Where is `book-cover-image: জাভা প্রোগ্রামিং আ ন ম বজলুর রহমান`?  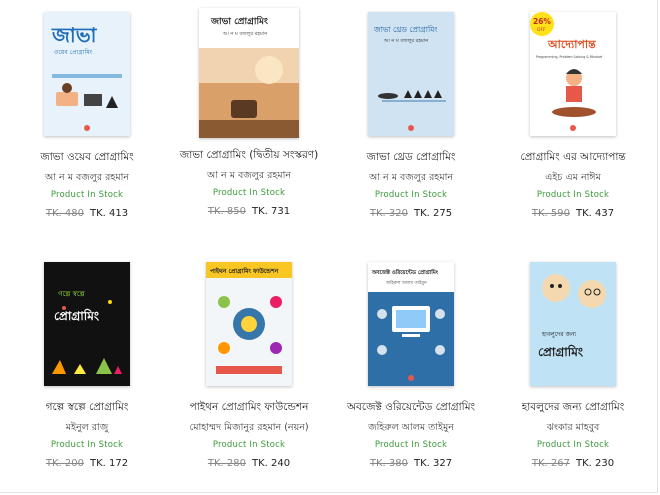 book-cover-image: জাভা প্রোগ্রামিং আ ন ম বজলুর রহমান is located at coordinates (249, 73).